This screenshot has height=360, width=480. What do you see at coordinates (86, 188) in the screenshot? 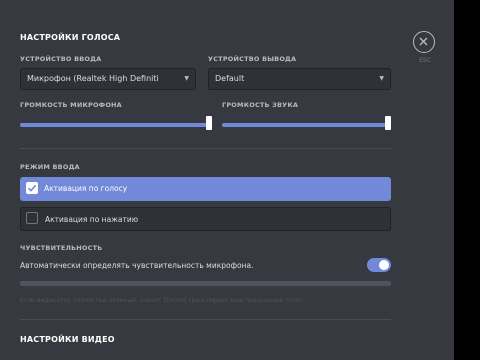
I see `input-mode-option-label: Активация по голосу` at bounding box center [86, 188].